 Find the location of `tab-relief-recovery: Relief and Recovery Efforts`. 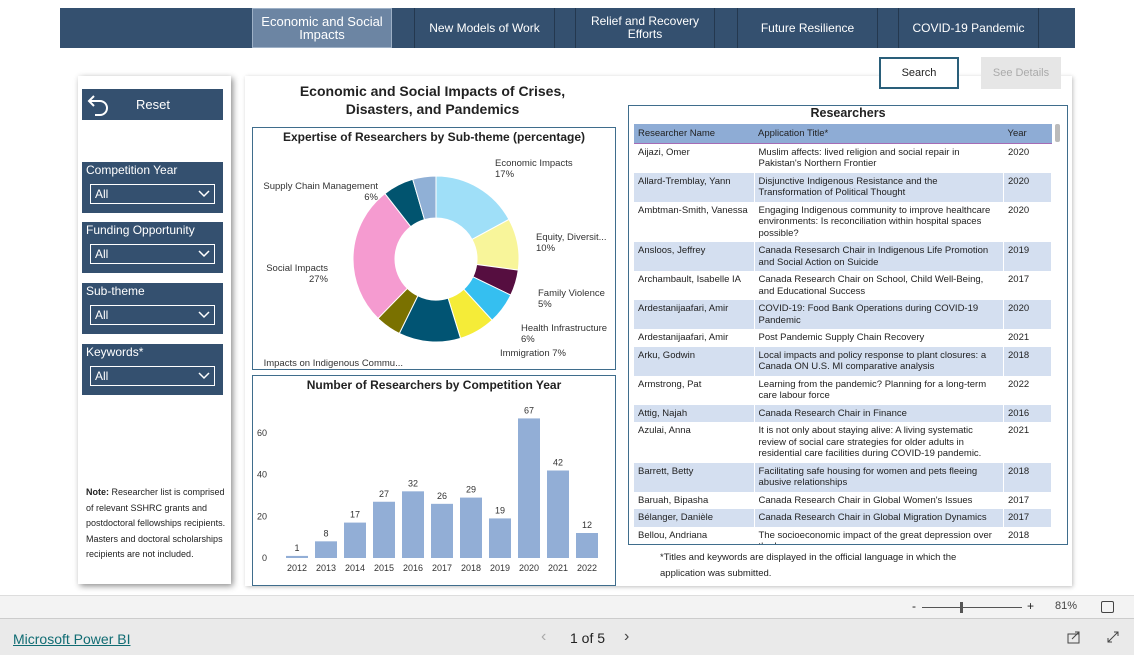

tab-relief-recovery: Relief and Recovery Efforts is located at coordinates (645, 28).